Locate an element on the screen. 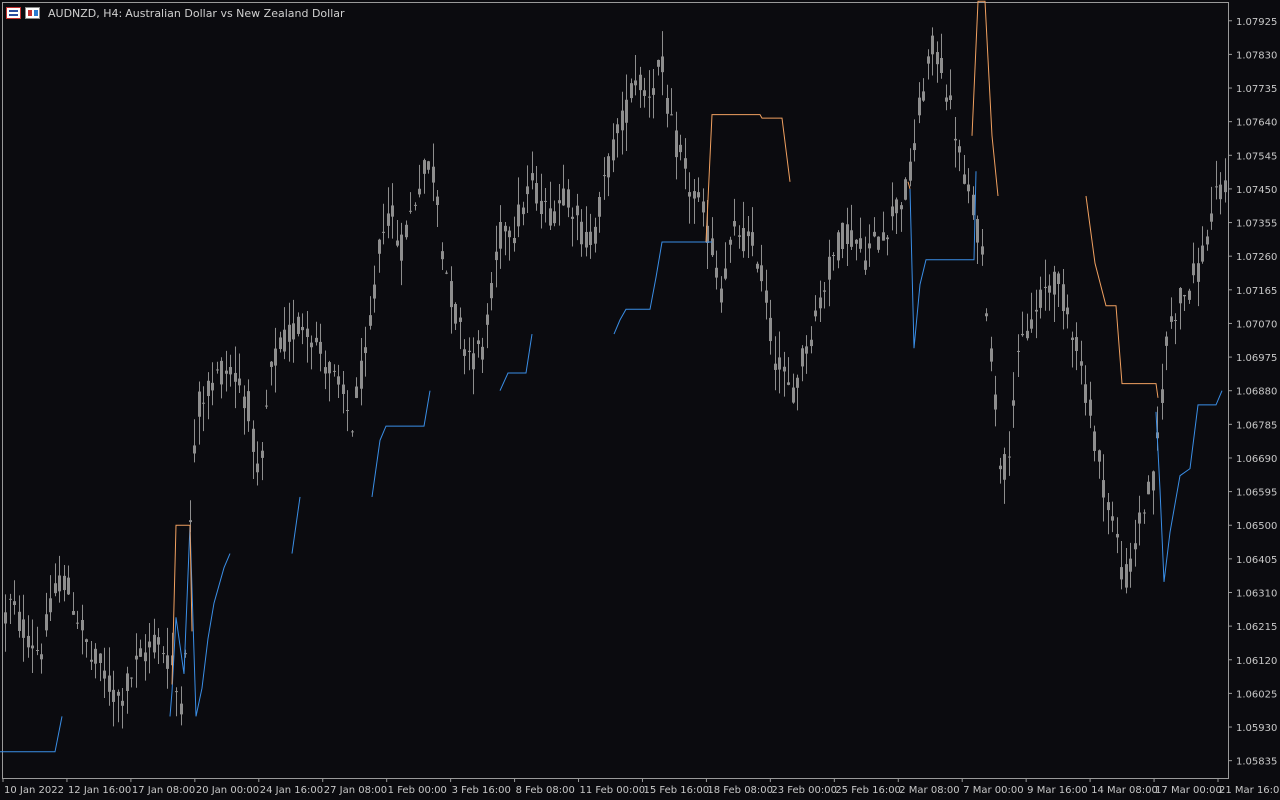 This screenshot has height=800, width=1280. price-tick-label: 1.06500 is located at coordinates (1256, 526).